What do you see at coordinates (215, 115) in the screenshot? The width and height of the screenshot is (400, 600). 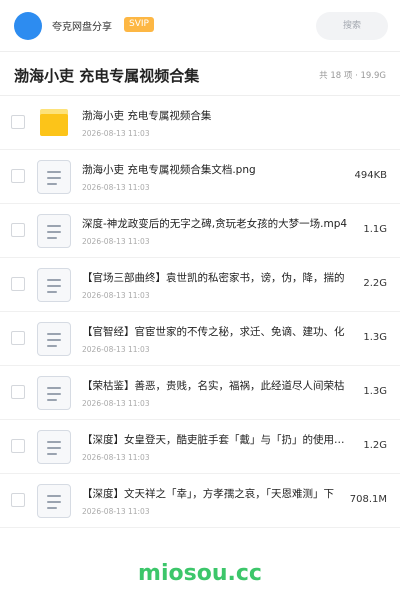 I see `file-name: 渤海小吏 充电专属视频合集` at bounding box center [215, 115].